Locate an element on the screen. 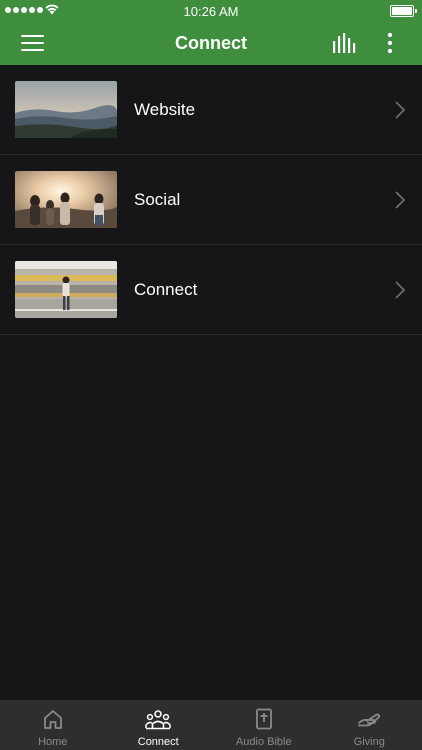 The image size is (422, 750). train-station-thumbnail is located at coordinates (66, 289).